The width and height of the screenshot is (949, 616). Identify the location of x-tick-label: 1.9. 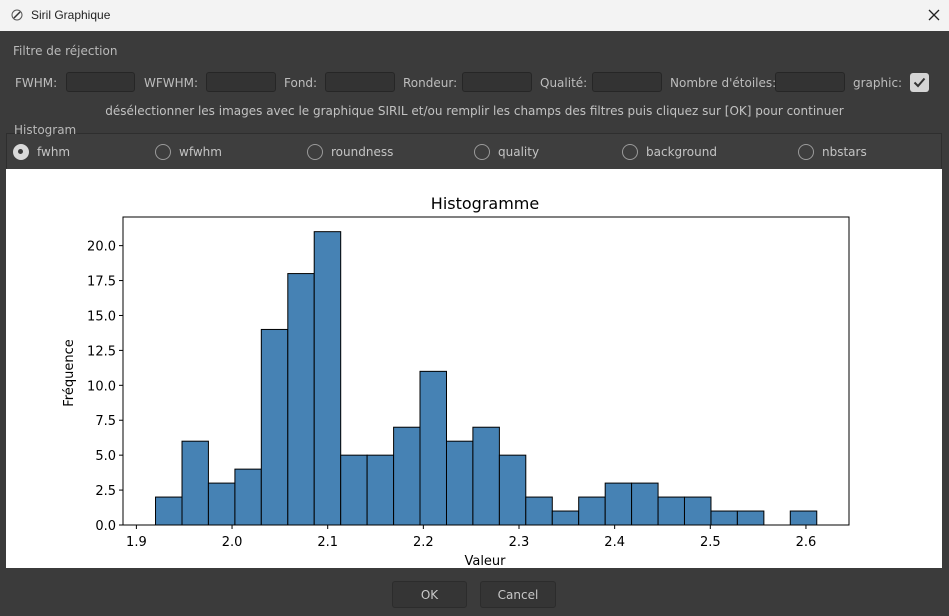
(136, 542).